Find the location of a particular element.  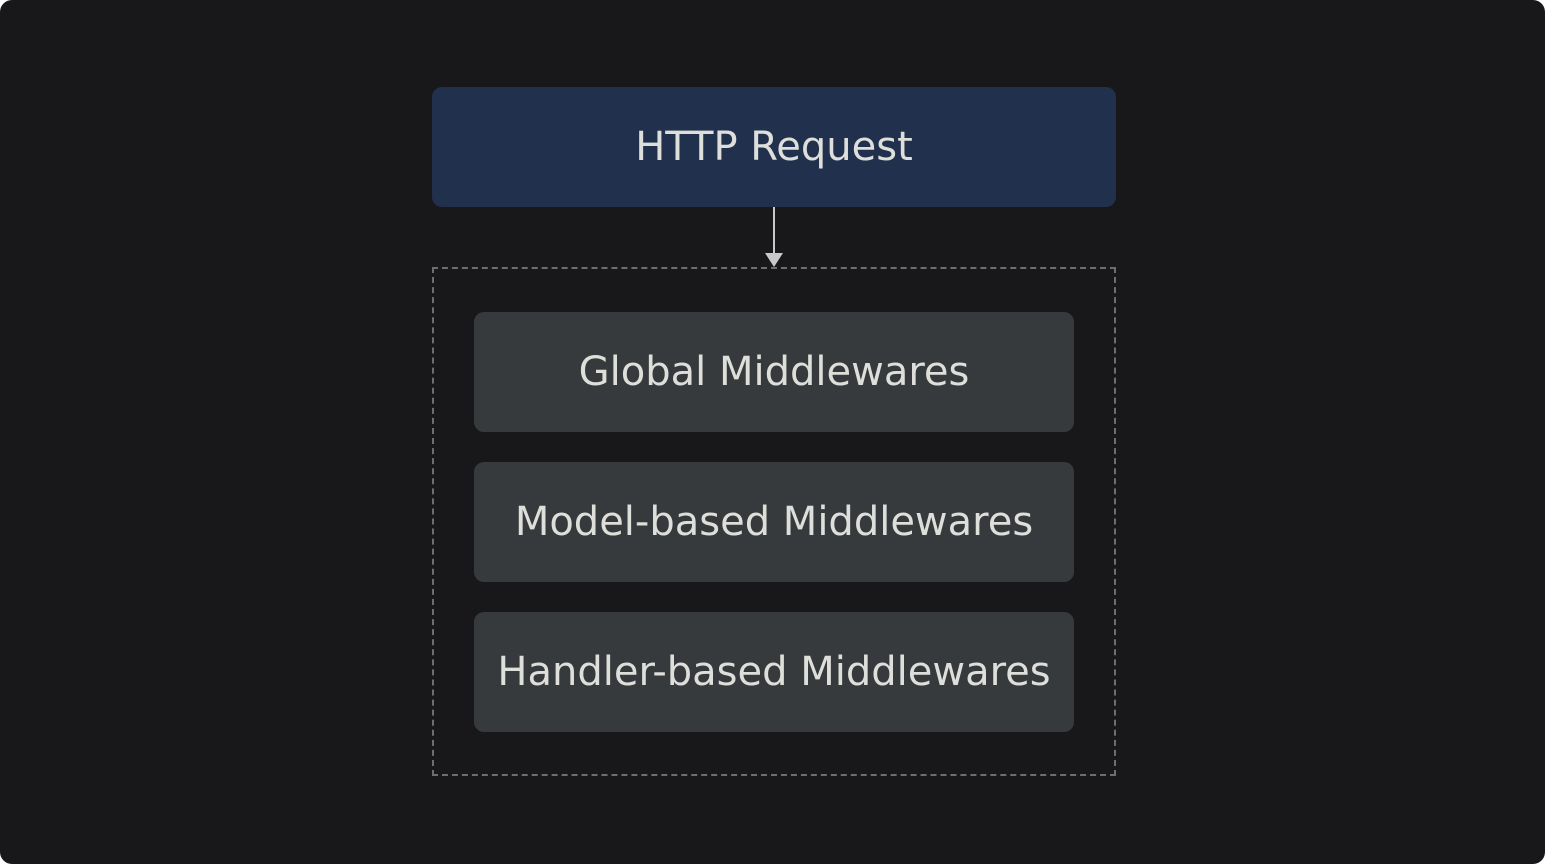

handler-based-middlewares-node: Handler-based Middlewares is located at coordinates (774, 672).